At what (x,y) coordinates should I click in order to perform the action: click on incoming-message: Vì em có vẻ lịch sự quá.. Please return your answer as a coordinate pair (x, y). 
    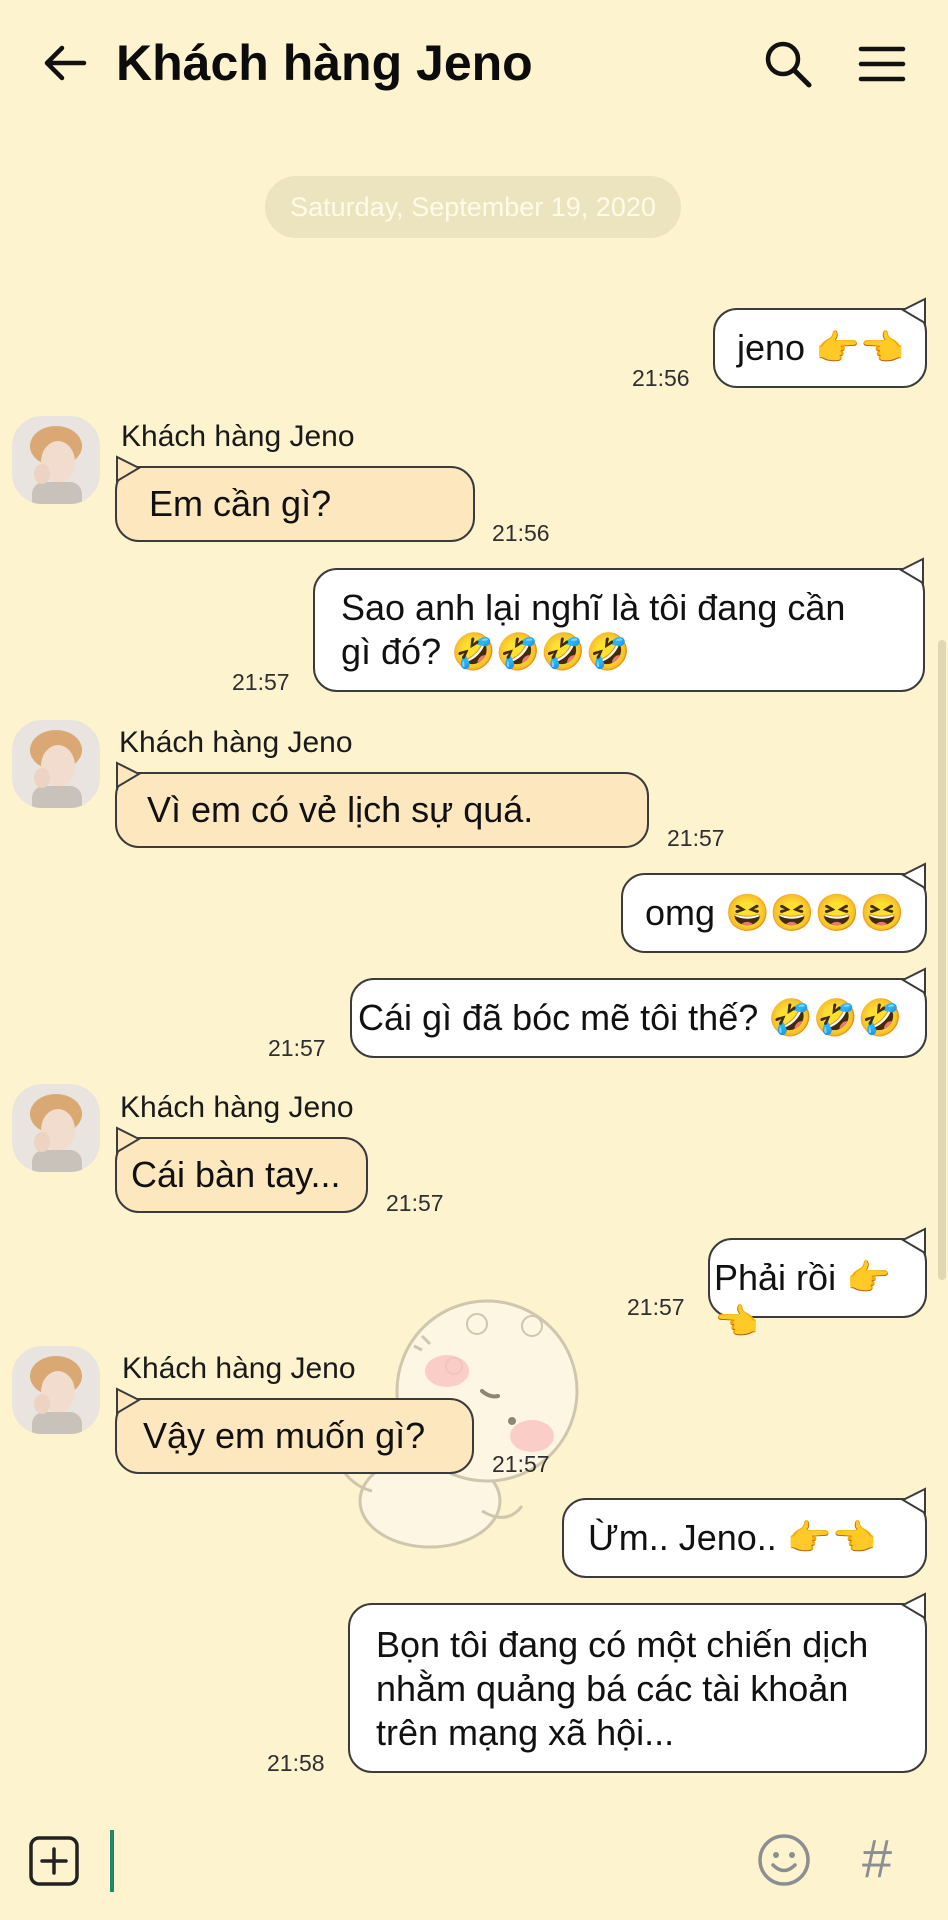
    Looking at the image, I should click on (382, 804).